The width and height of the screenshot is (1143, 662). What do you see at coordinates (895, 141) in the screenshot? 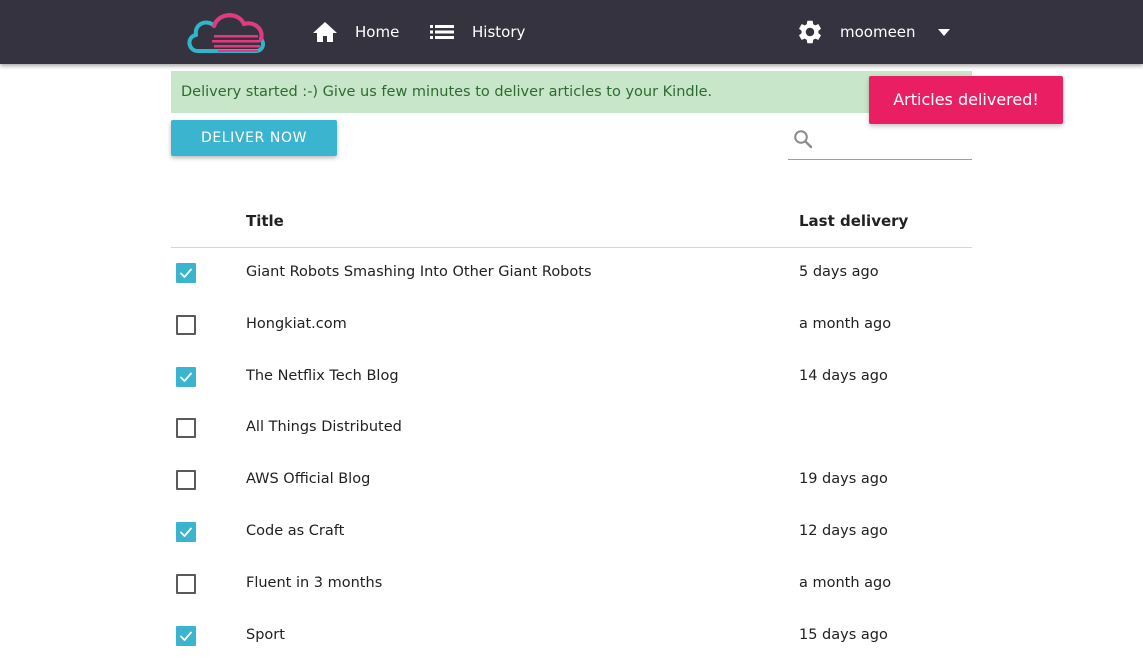
I see `search-input` at bounding box center [895, 141].